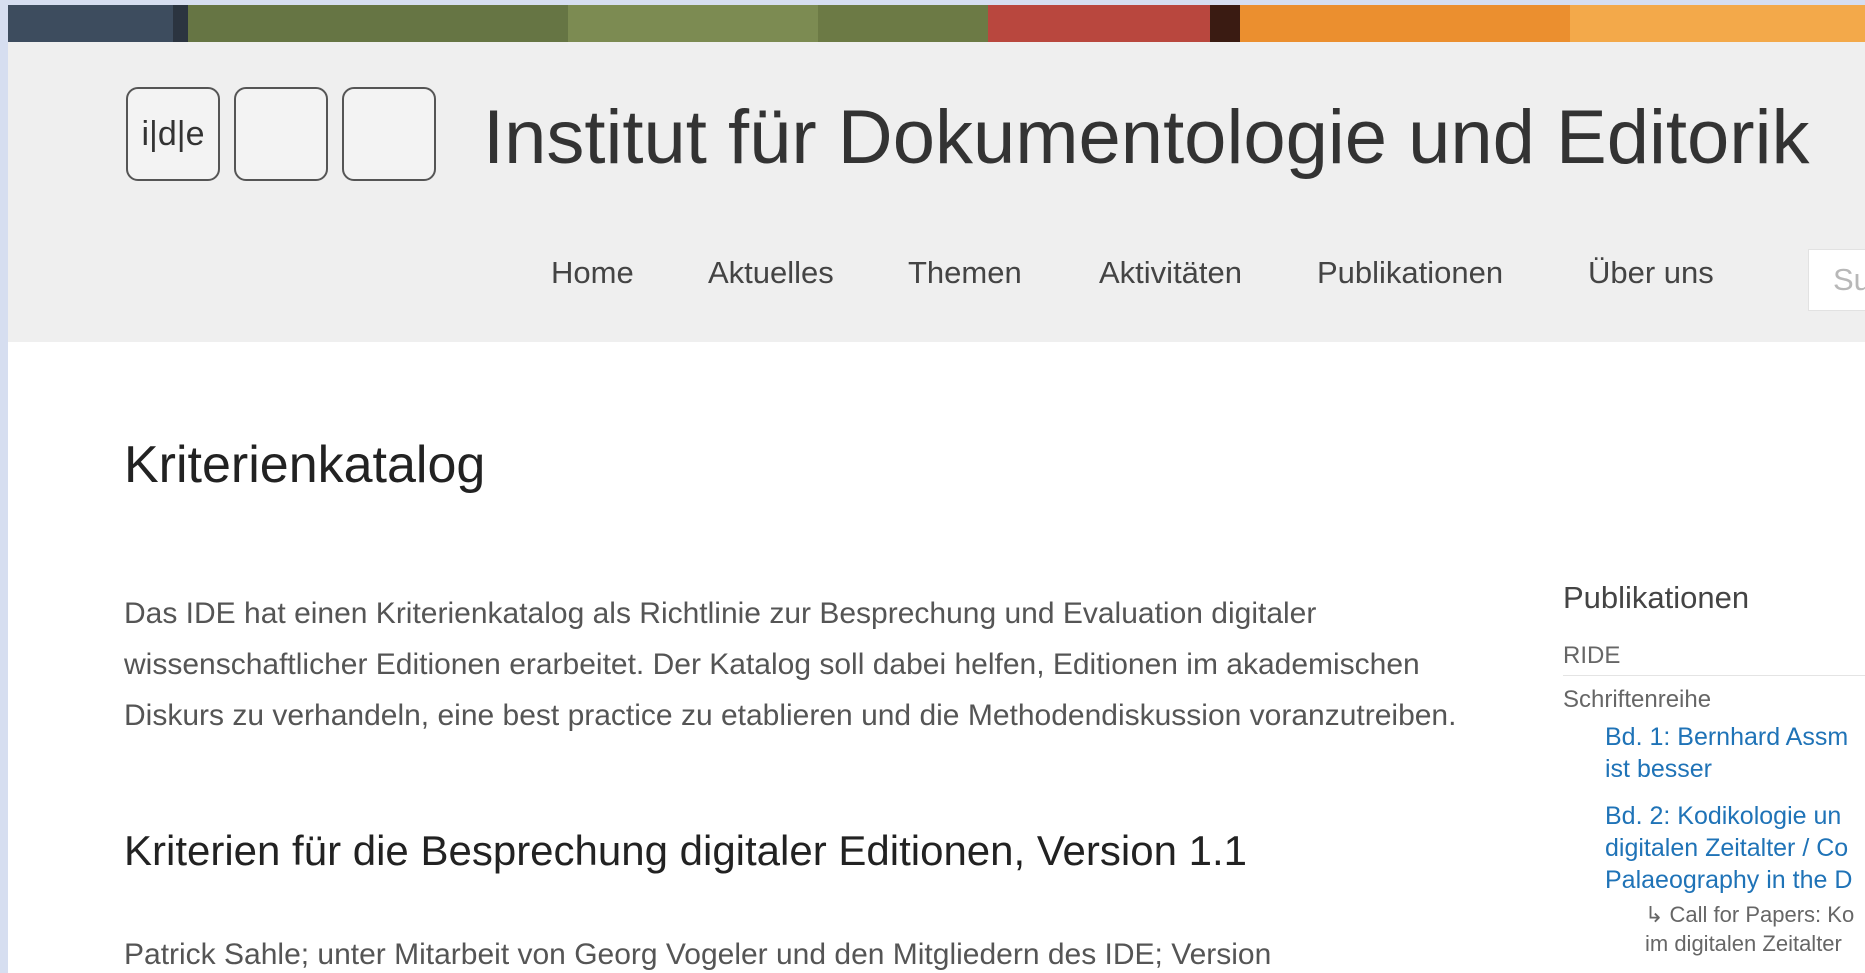  I want to click on link-bd1: ist besser, so click(1658, 769).